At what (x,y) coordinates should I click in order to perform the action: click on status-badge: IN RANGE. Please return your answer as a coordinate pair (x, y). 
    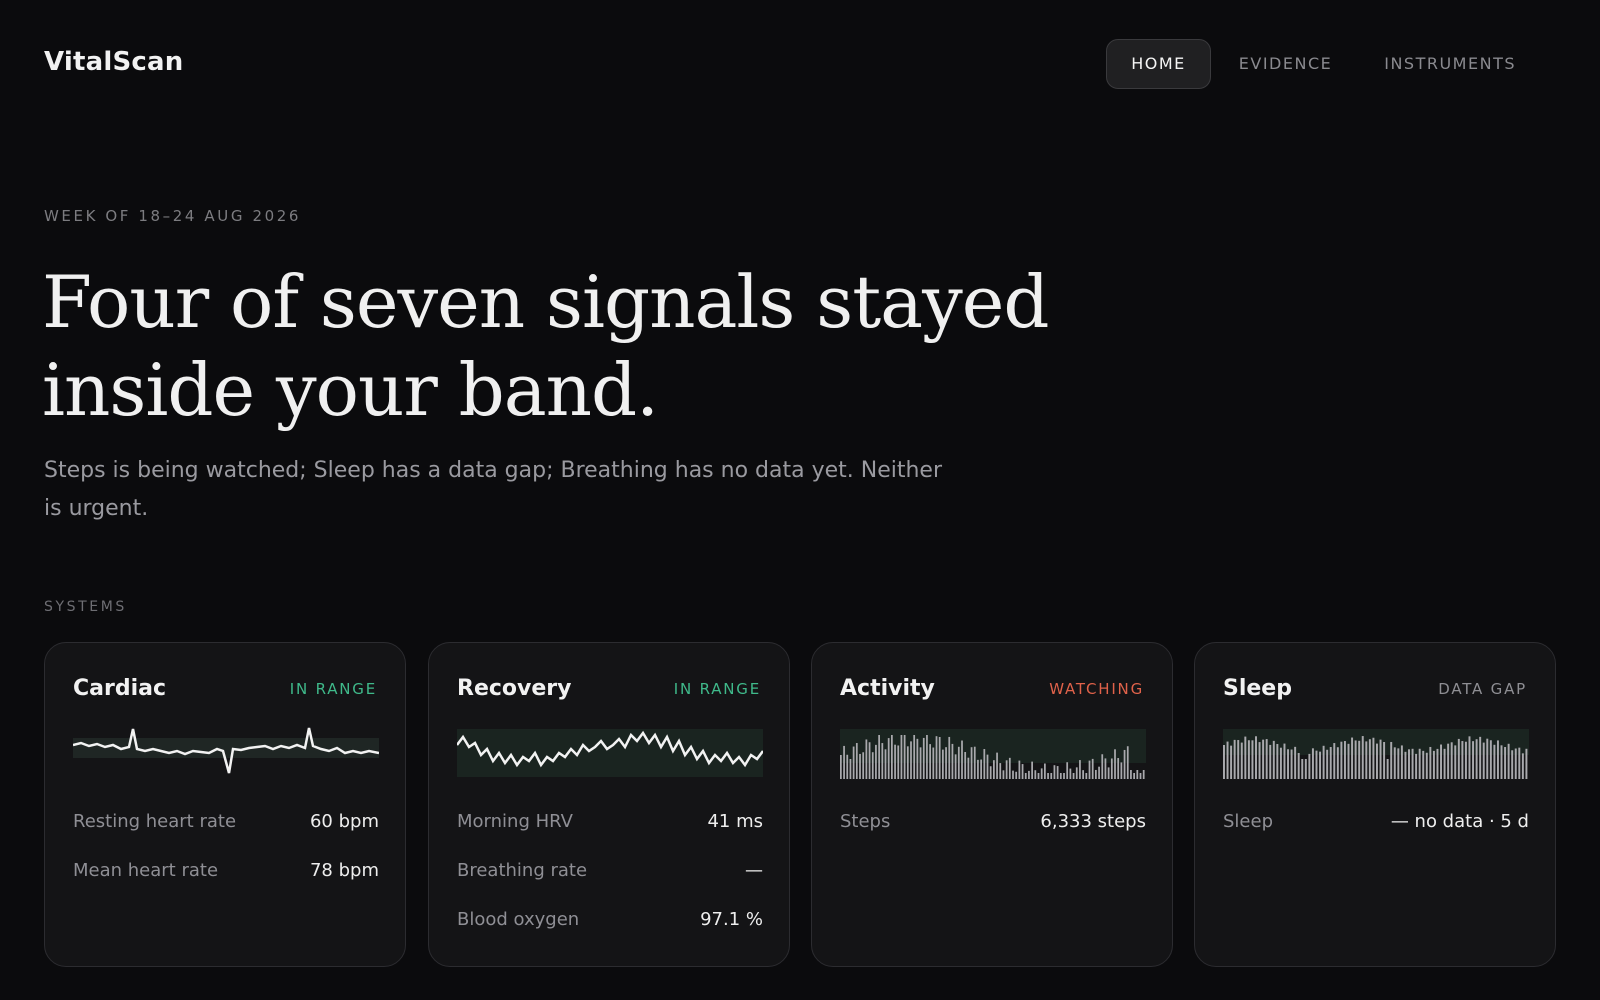
    Looking at the image, I should click on (717, 689).